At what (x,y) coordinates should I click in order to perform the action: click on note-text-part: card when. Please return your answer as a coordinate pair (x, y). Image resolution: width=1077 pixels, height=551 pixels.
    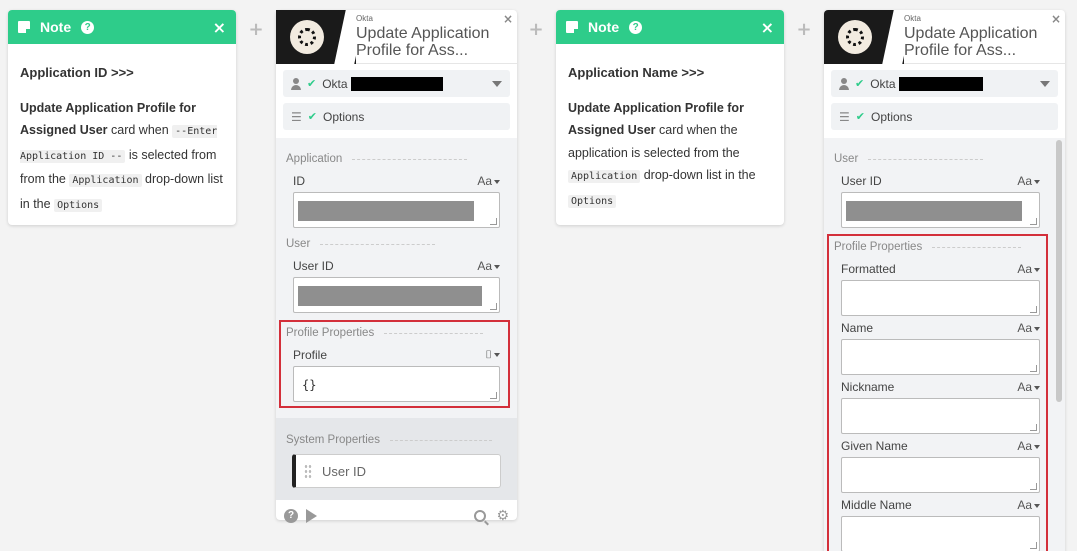
    Looking at the image, I should click on (140, 130).